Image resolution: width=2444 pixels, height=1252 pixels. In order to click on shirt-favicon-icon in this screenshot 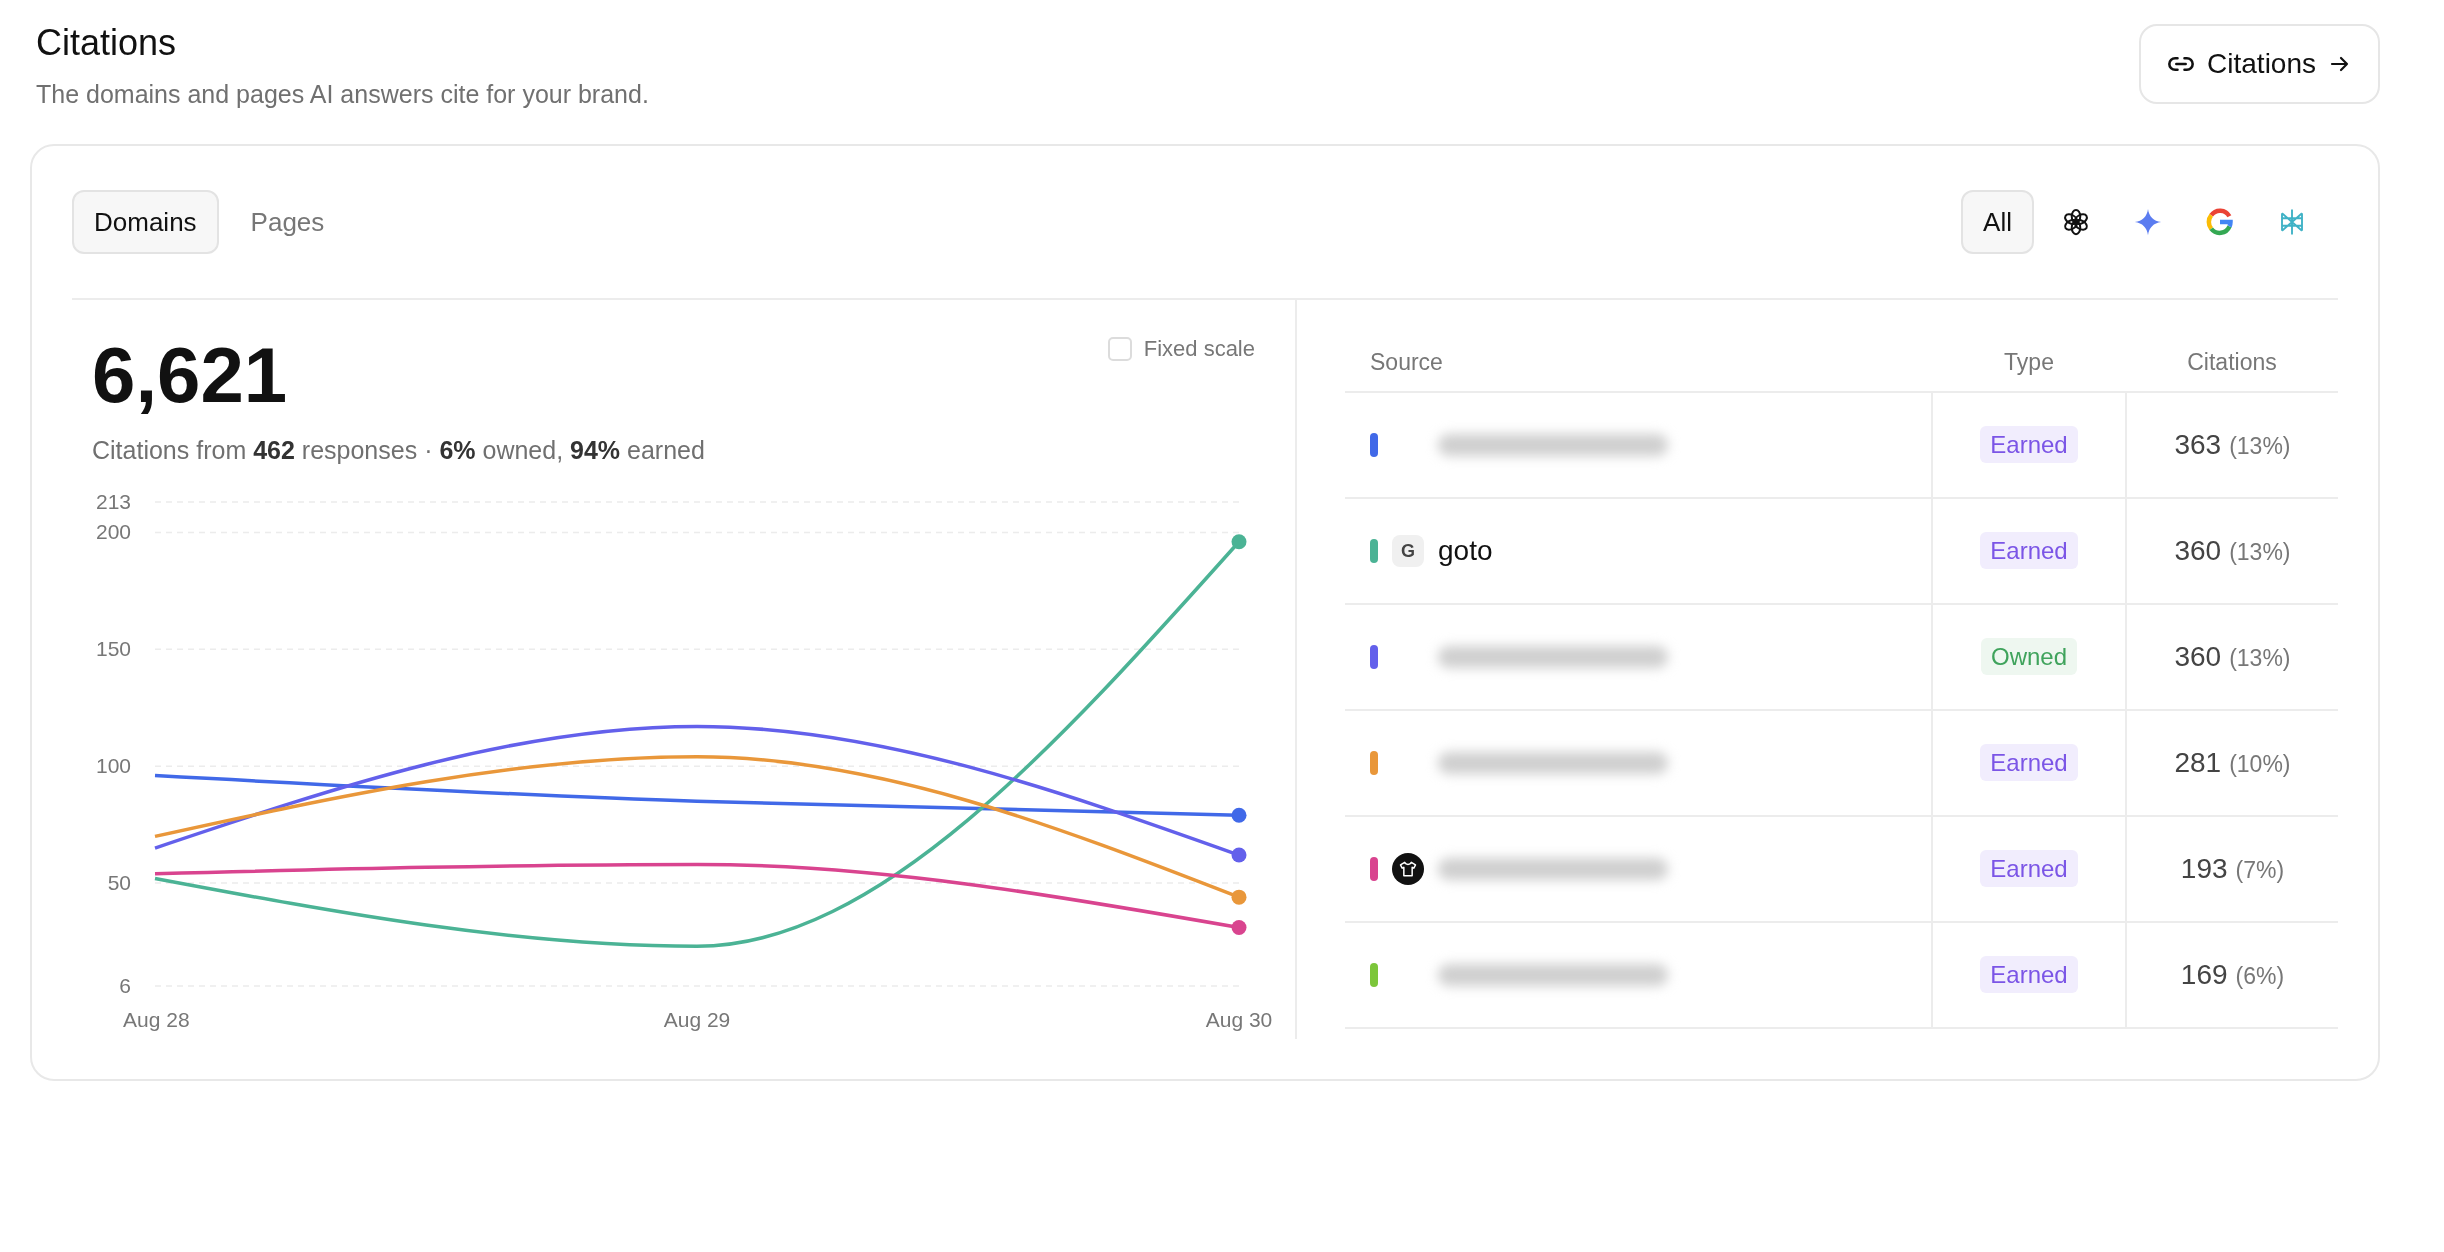, I will do `click(1408, 869)`.